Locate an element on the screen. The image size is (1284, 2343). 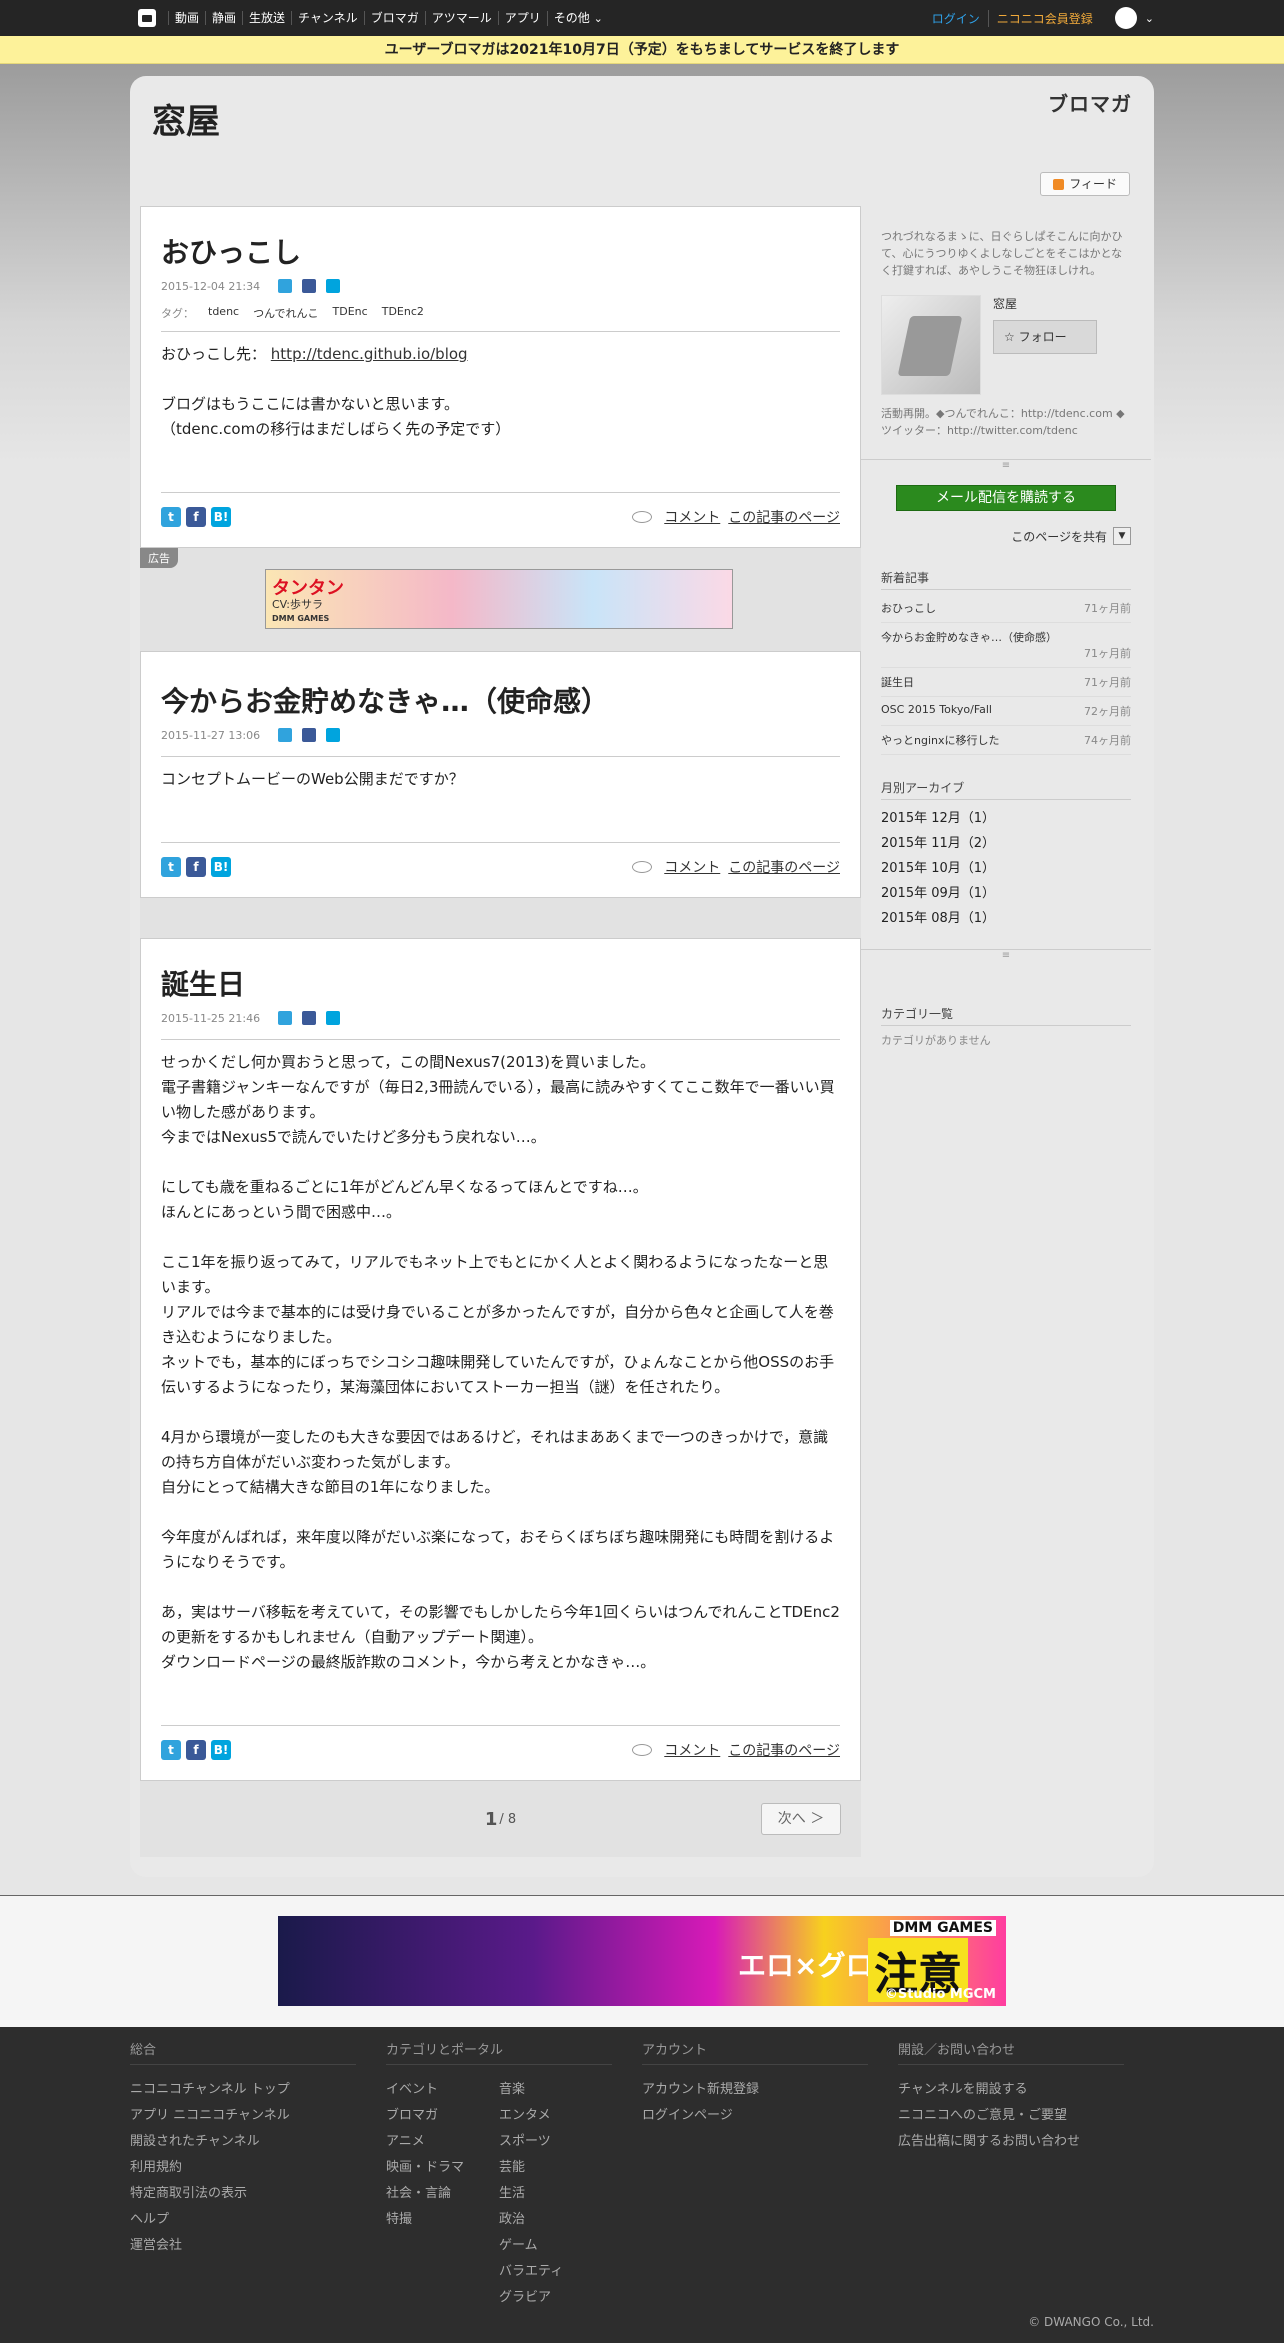
footer-link: 特定商取引法の表示 is located at coordinates (243, 2194).